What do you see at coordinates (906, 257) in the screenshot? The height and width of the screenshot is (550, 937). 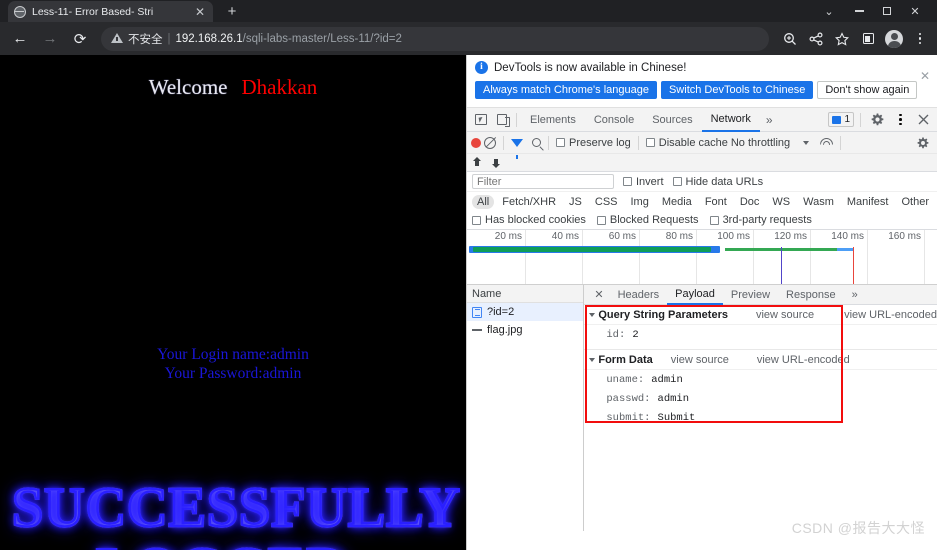 I see `overview-tick: 160 ms` at bounding box center [906, 257].